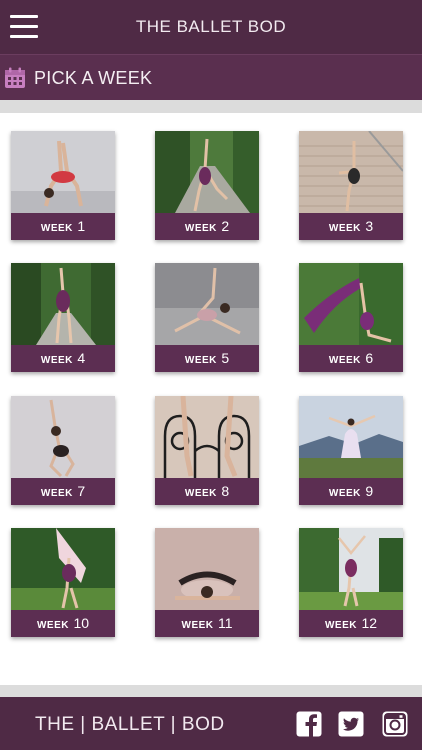  I want to click on footer-brand: THE | BALLET | BOD, so click(130, 724).